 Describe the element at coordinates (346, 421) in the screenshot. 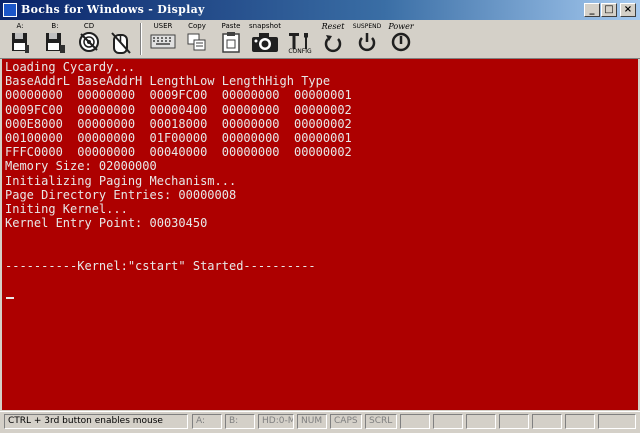

I see `caps-lock-status: CAPS` at that location.